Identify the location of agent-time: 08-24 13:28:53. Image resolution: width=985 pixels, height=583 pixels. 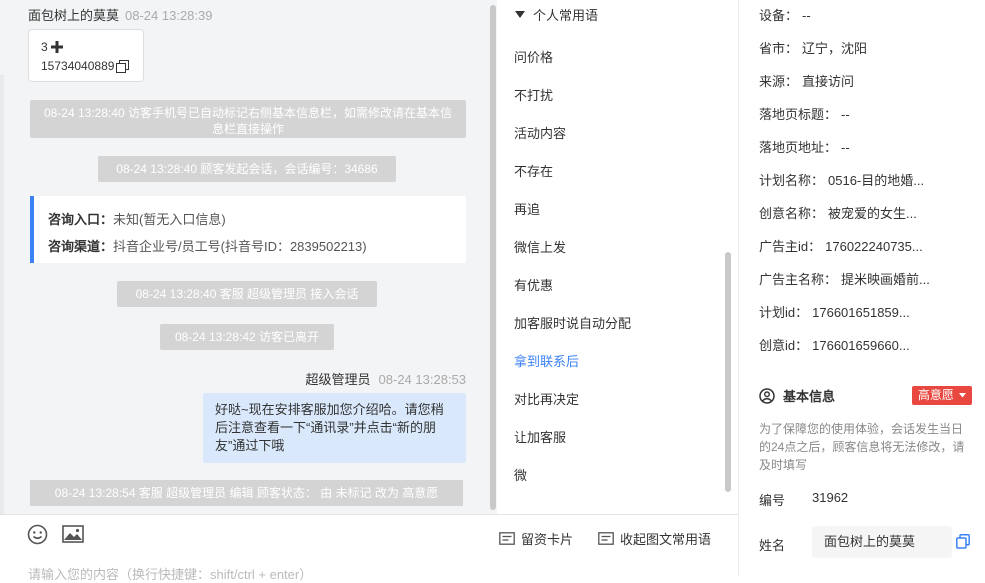
(422, 379).